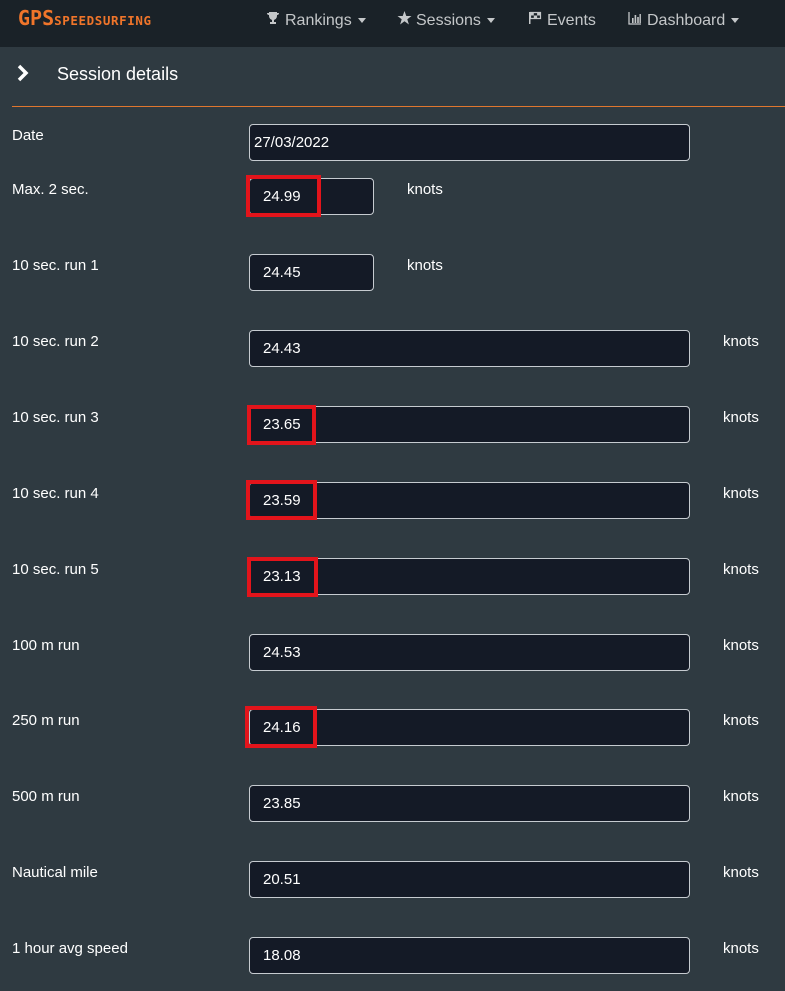 The image size is (785, 991). Describe the element at coordinates (55, 417) in the screenshot. I see `run-3-label: 10 sec. run 3` at that location.